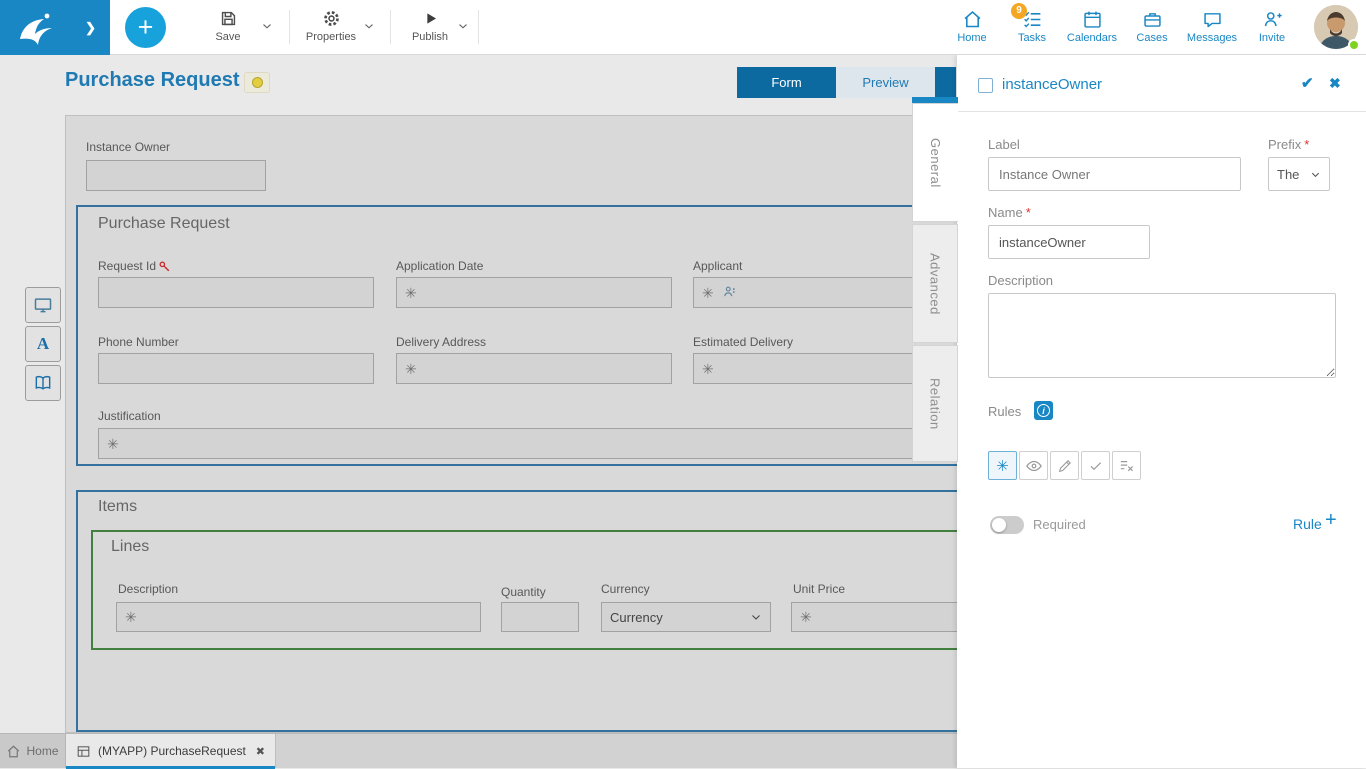  I want to click on panel-divider, so click(1161, 111).